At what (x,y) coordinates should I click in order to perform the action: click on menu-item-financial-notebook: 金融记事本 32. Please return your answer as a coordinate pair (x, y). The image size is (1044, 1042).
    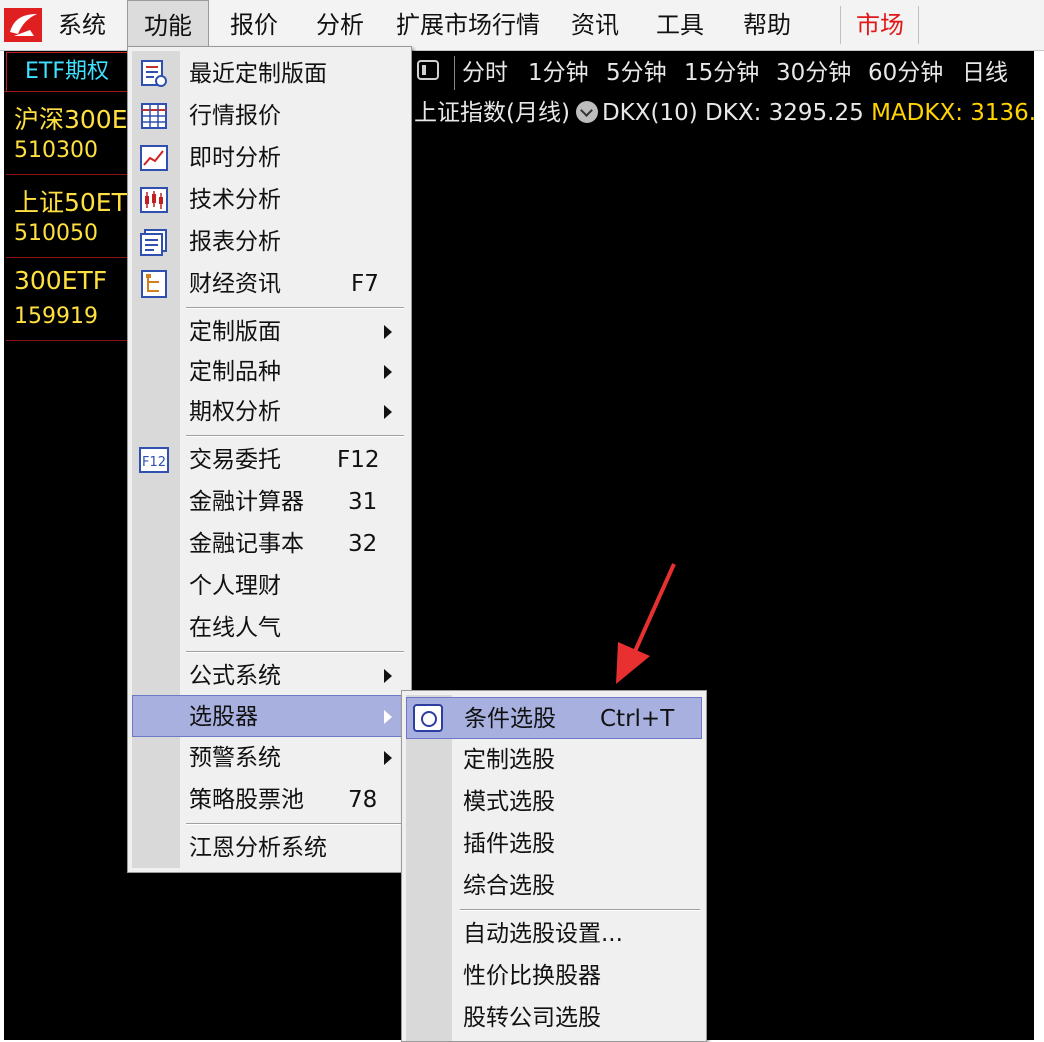
    Looking at the image, I should click on (269, 544).